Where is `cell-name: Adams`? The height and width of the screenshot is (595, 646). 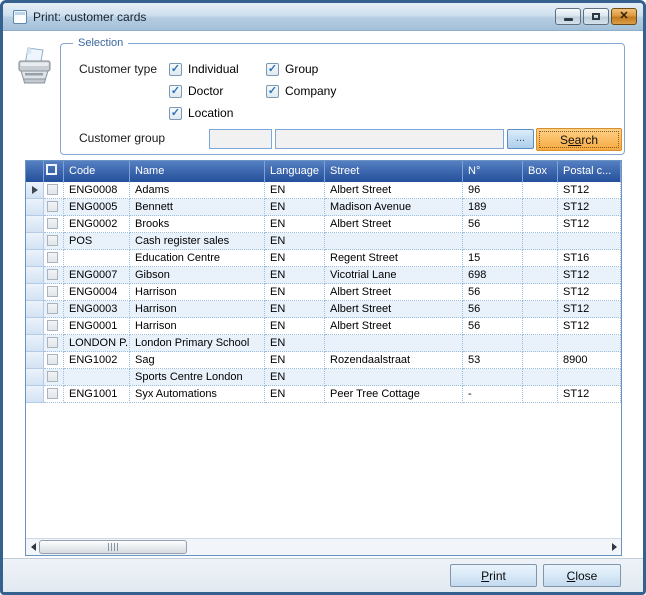
cell-name: Adams is located at coordinates (197, 190).